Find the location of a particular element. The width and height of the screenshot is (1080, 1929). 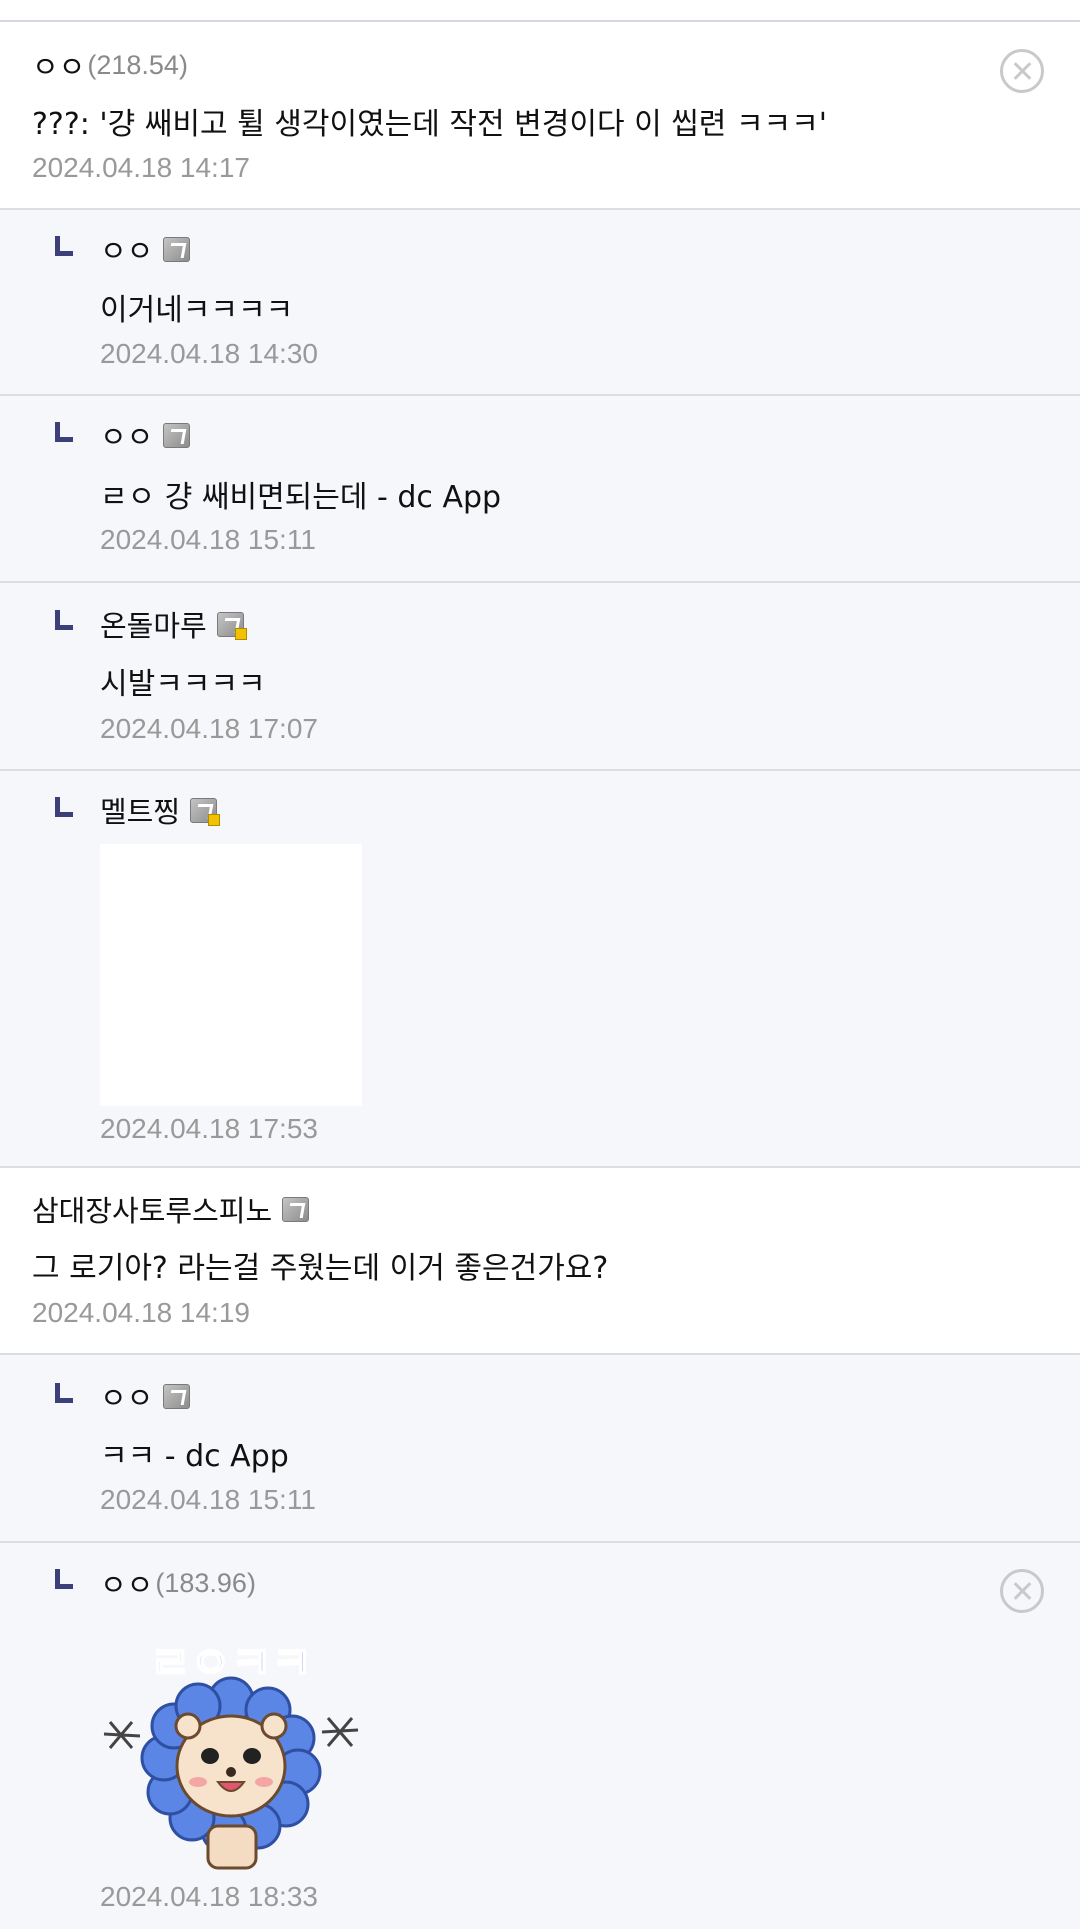

comment-author: ㅇㅇ (183.96) is located at coordinates (178, 1583).